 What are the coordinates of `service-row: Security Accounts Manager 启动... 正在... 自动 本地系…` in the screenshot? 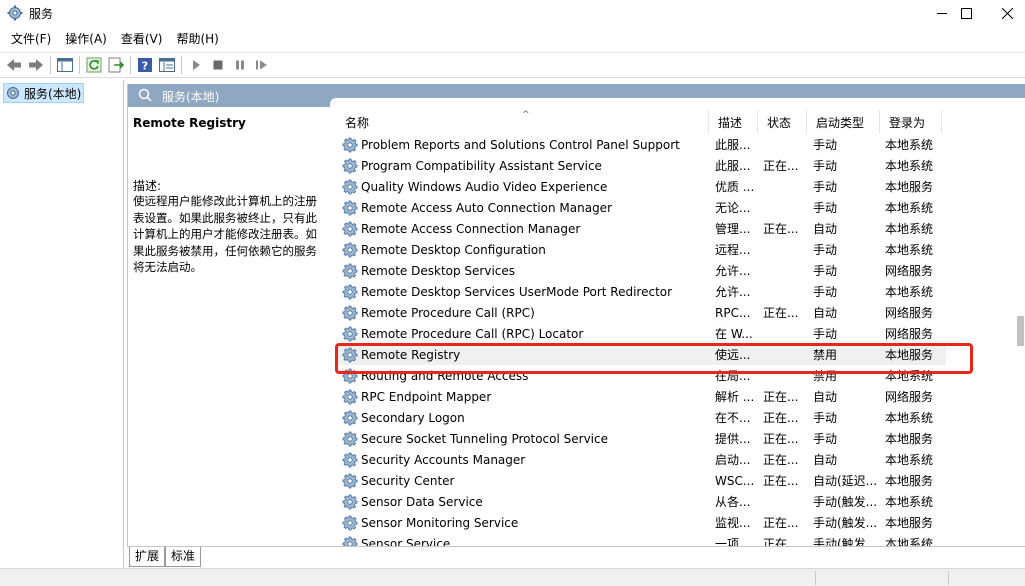 It's located at (641, 459).